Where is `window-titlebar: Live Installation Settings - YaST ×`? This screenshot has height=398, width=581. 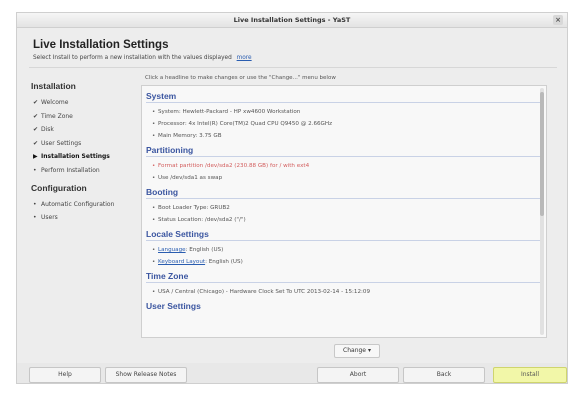 window-titlebar: Live Installation Settings - YaST × is located at coordinates (292, 20).